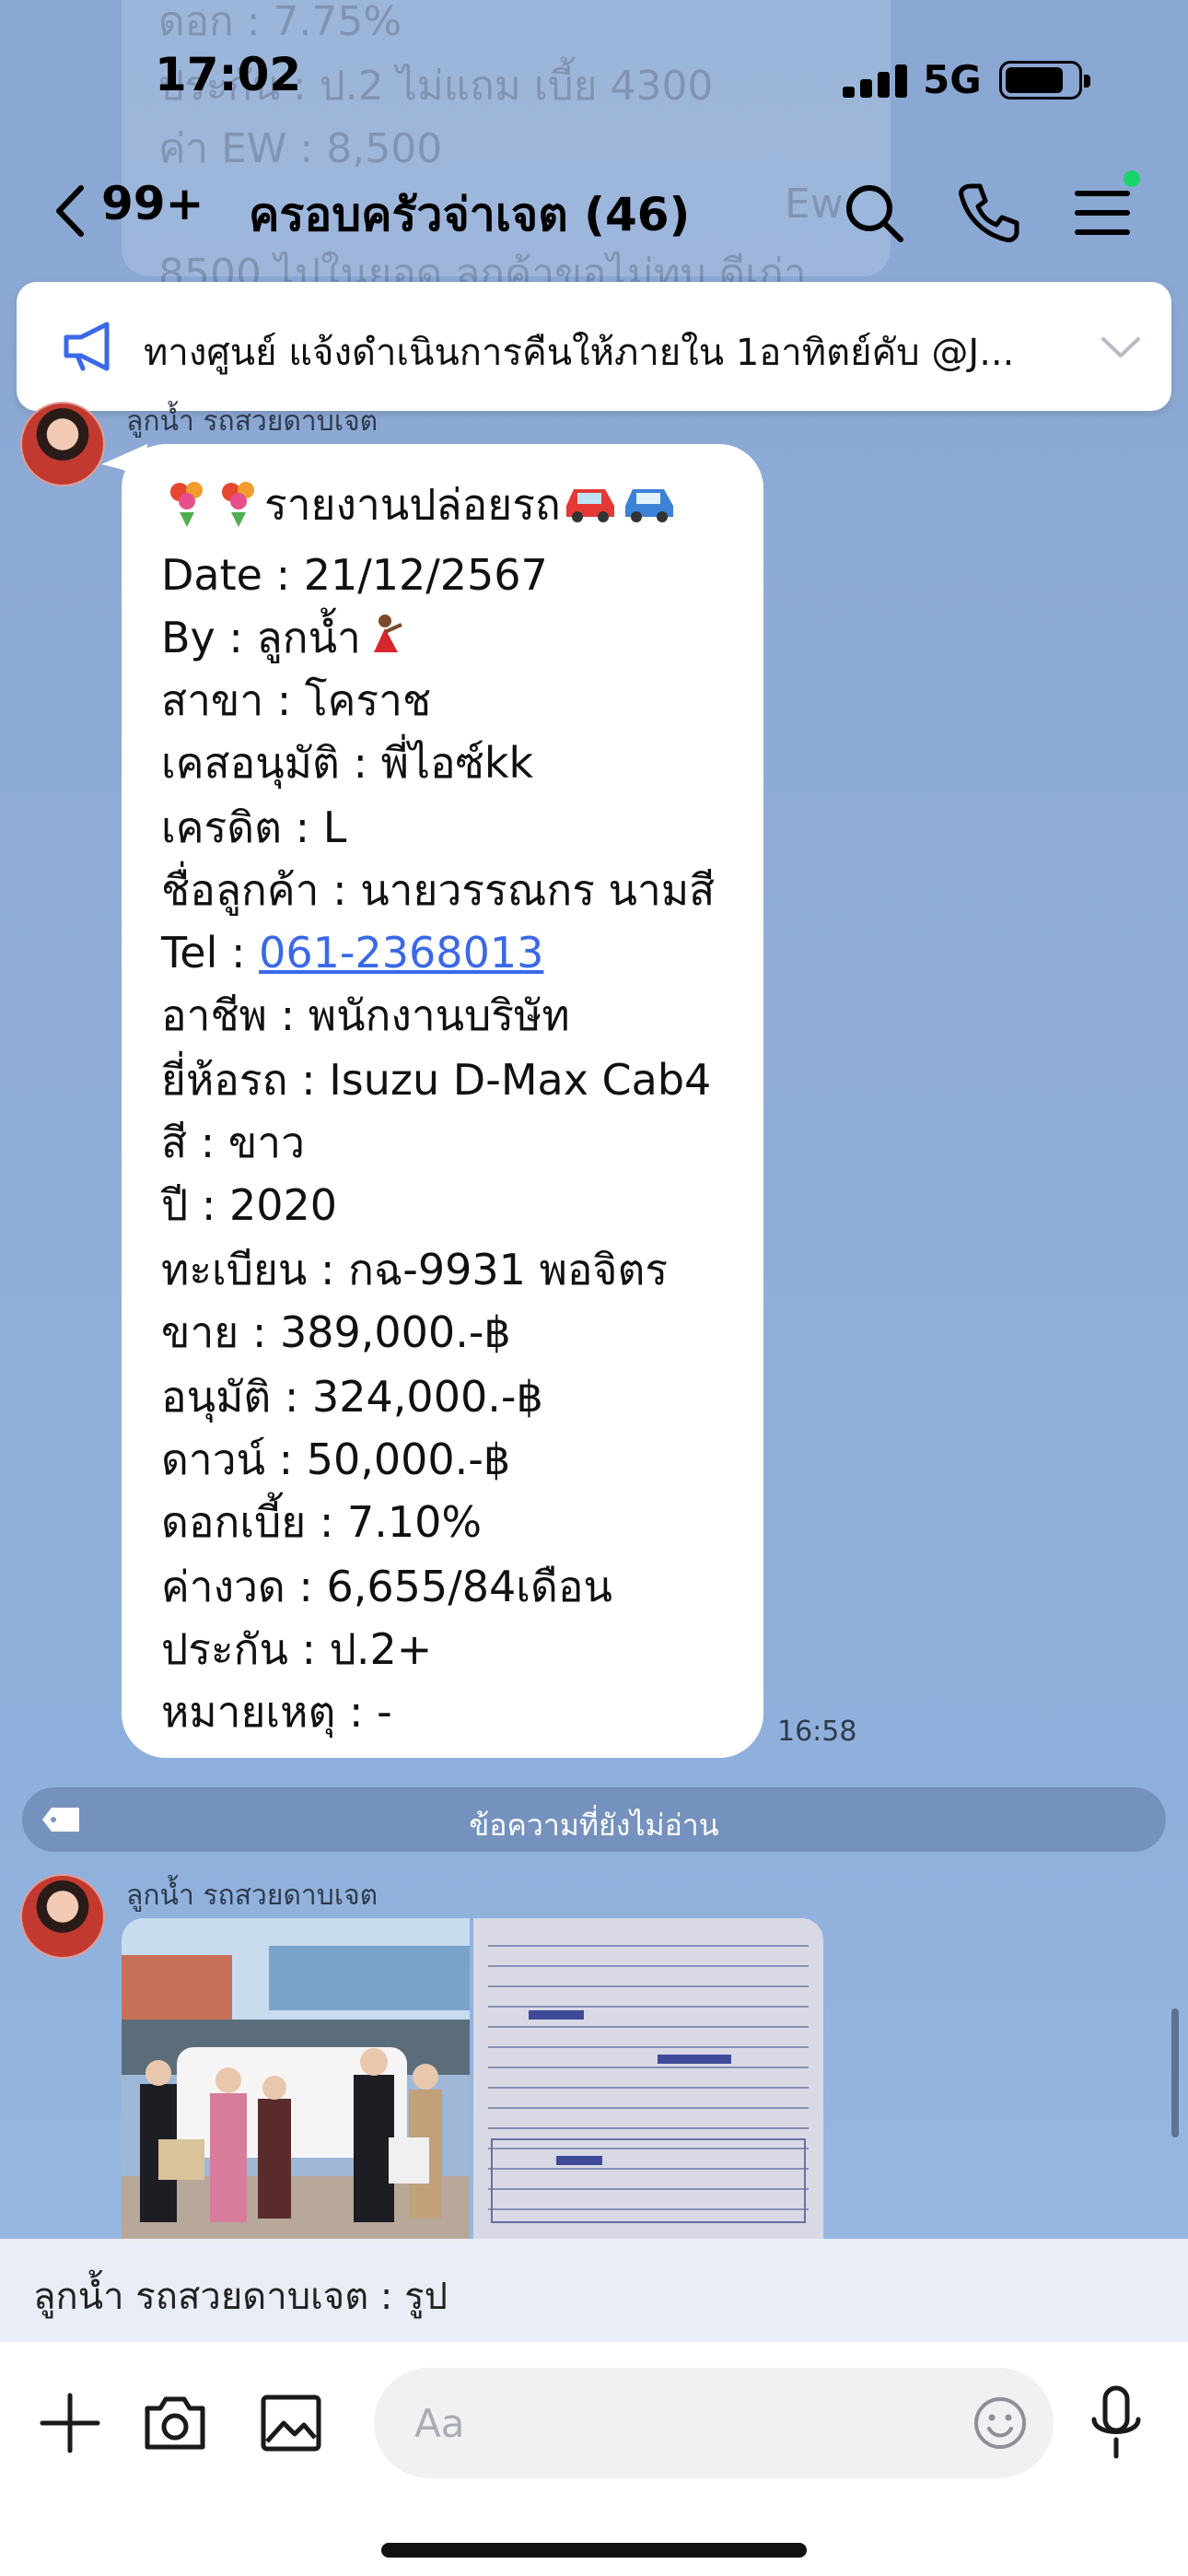 Image resolution: width=1188 pixels, height=2576 pixels. I want to click on input-placeholder: Aa, so click(439, 2423).